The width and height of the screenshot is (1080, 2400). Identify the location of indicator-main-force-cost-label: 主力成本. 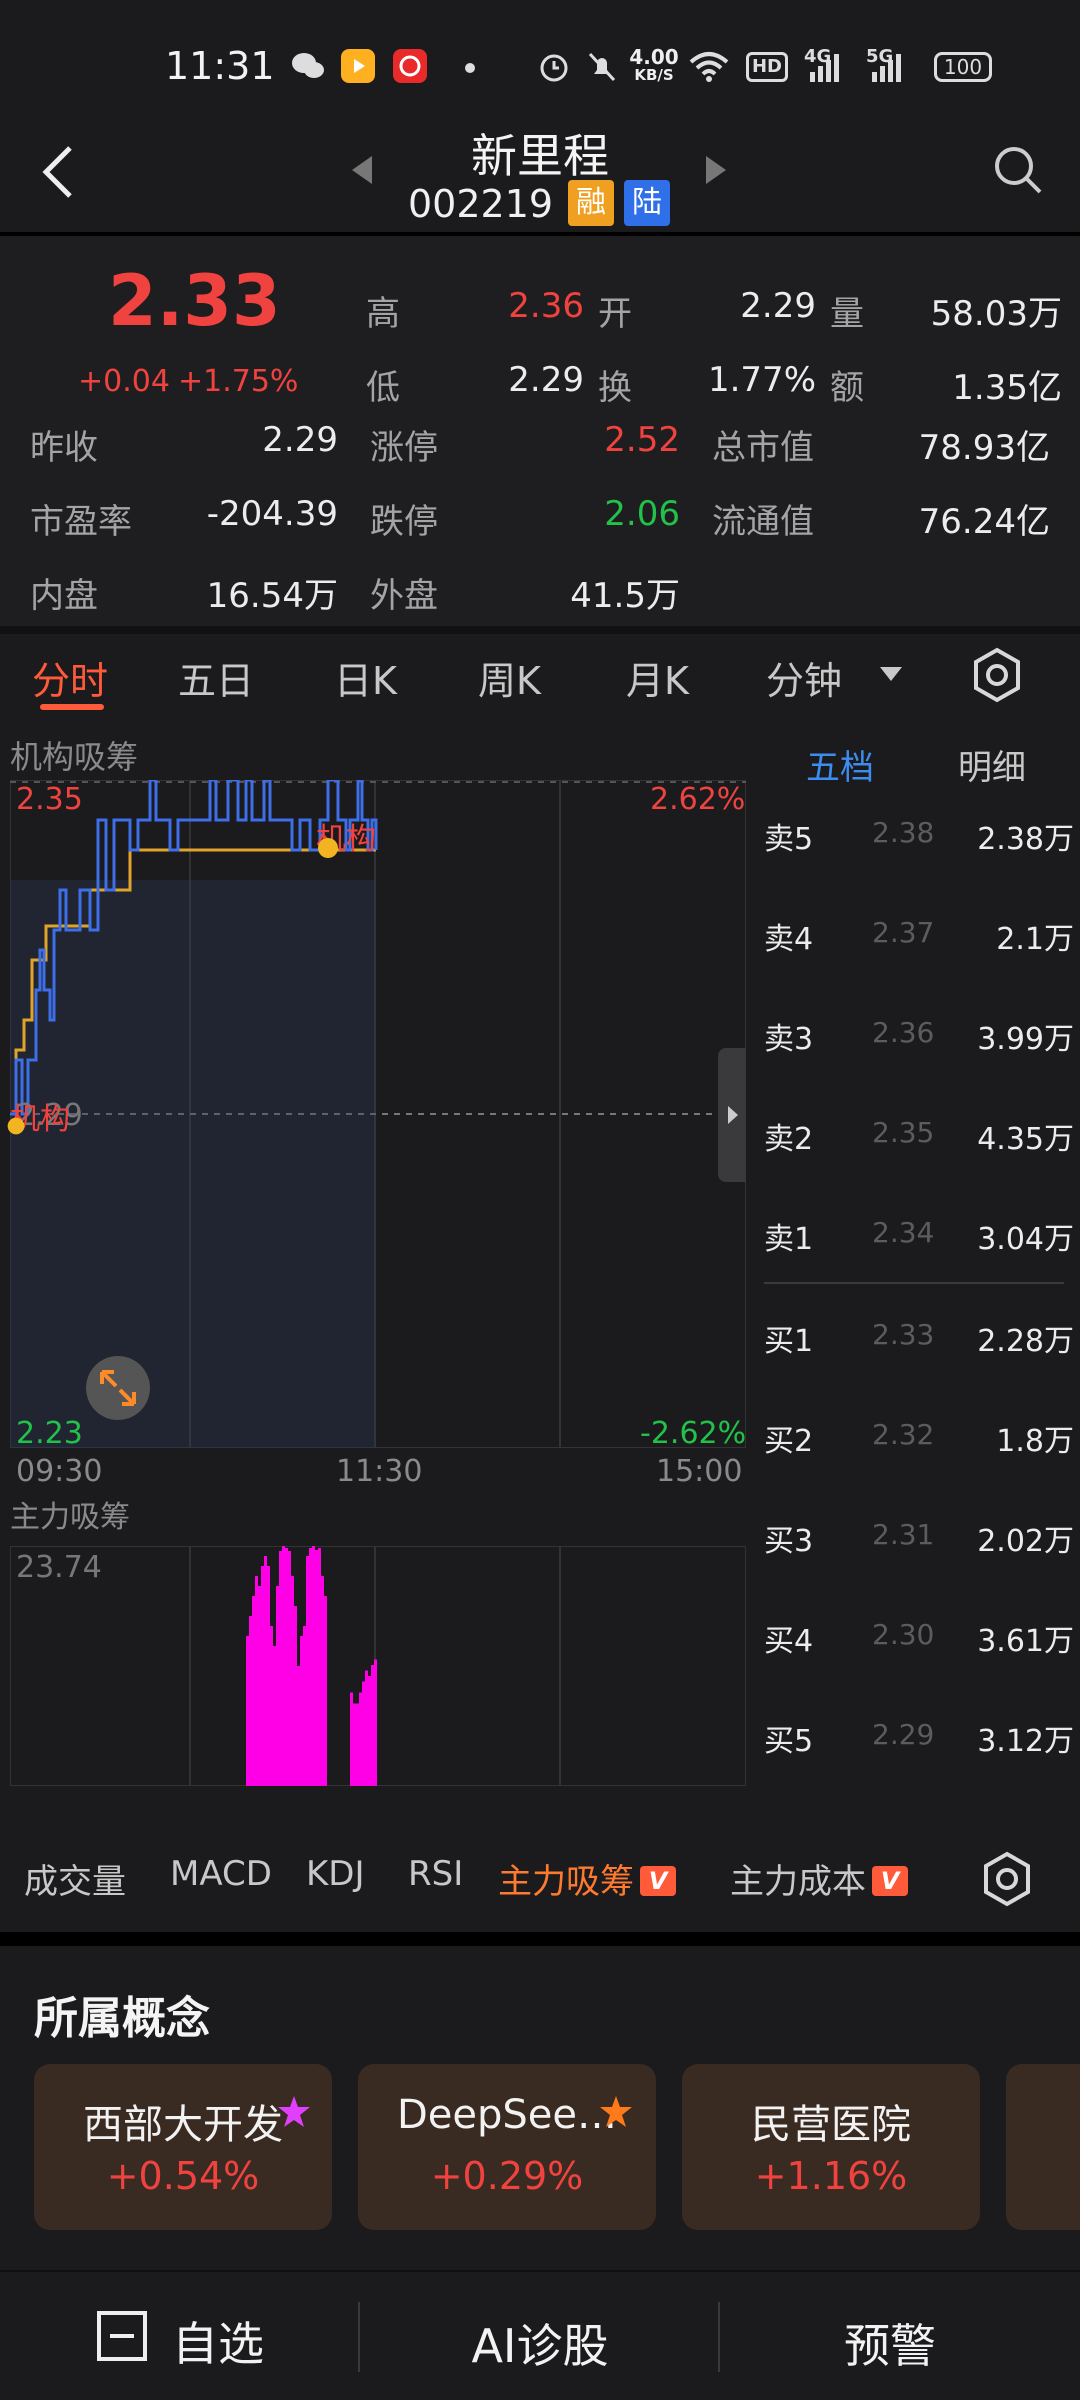
(798, 1882).